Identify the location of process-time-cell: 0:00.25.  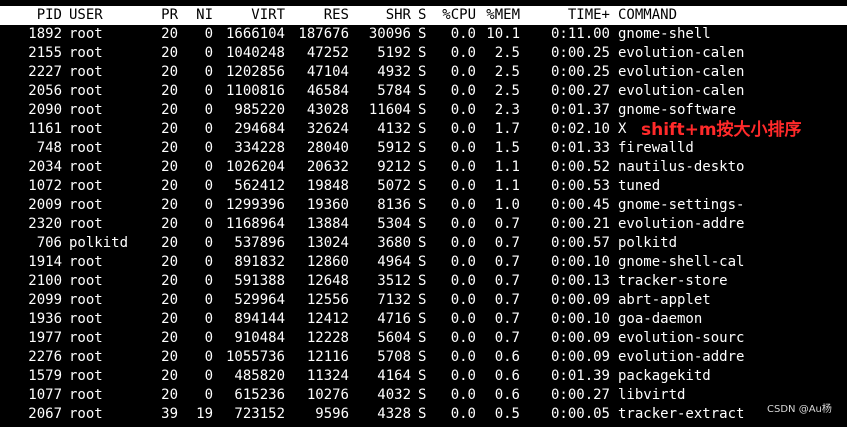
(580, 53).